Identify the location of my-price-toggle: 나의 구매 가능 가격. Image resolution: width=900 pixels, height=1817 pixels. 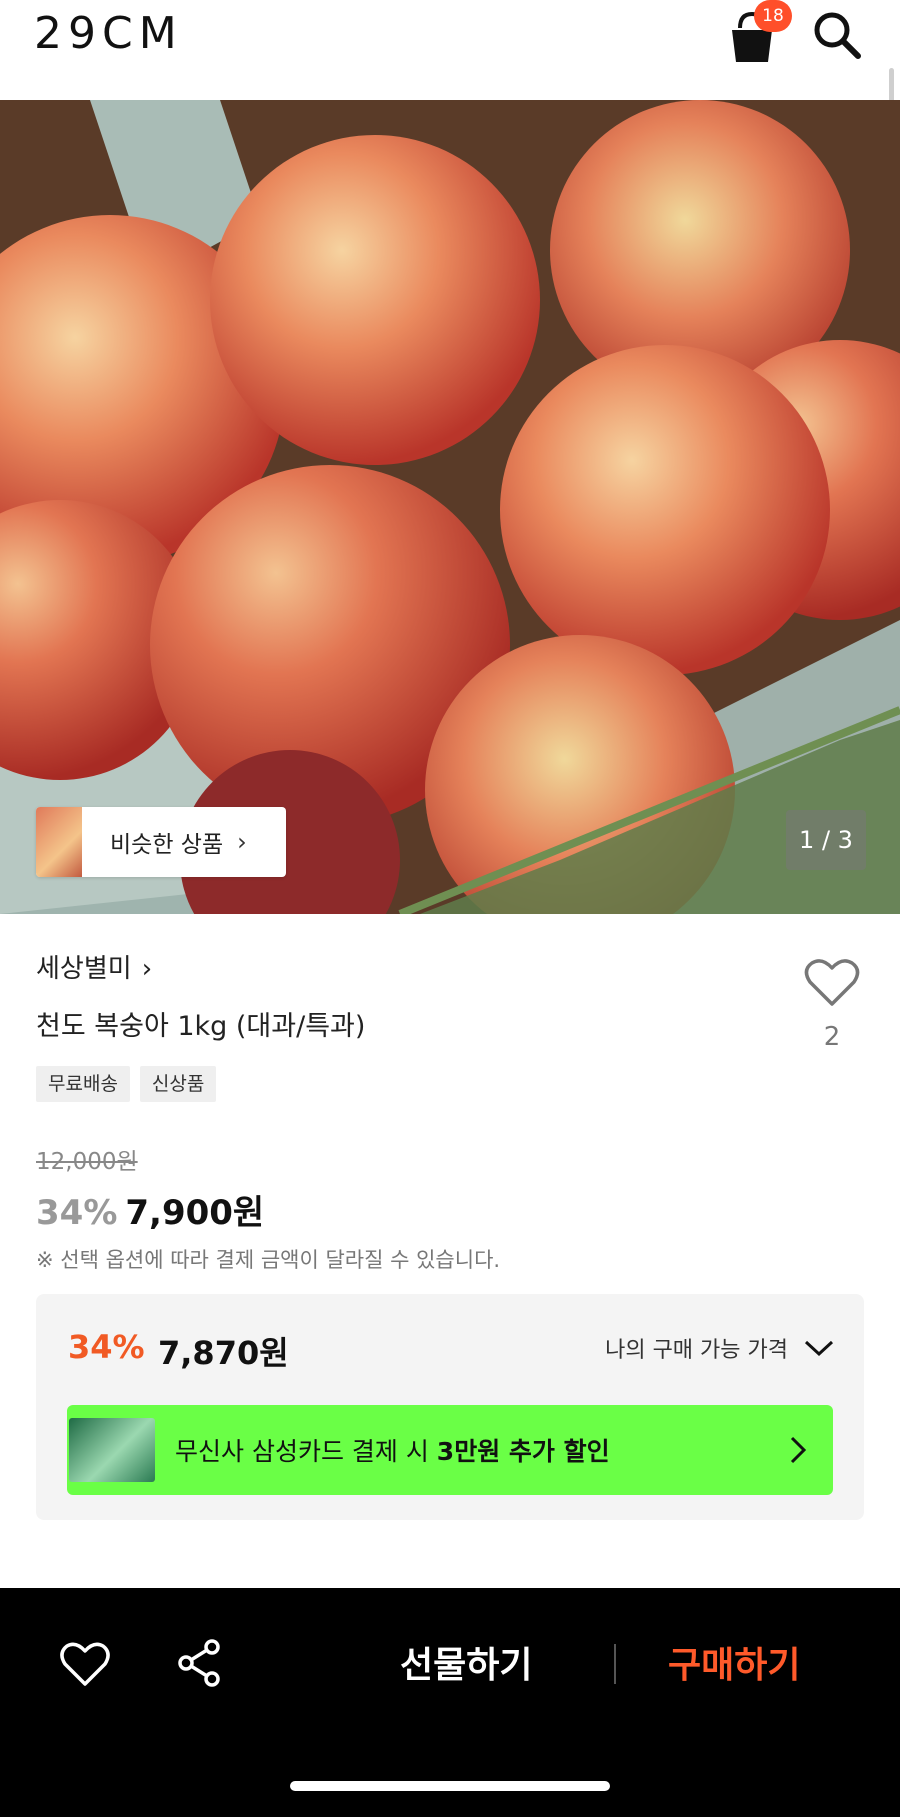
(719, 1348).